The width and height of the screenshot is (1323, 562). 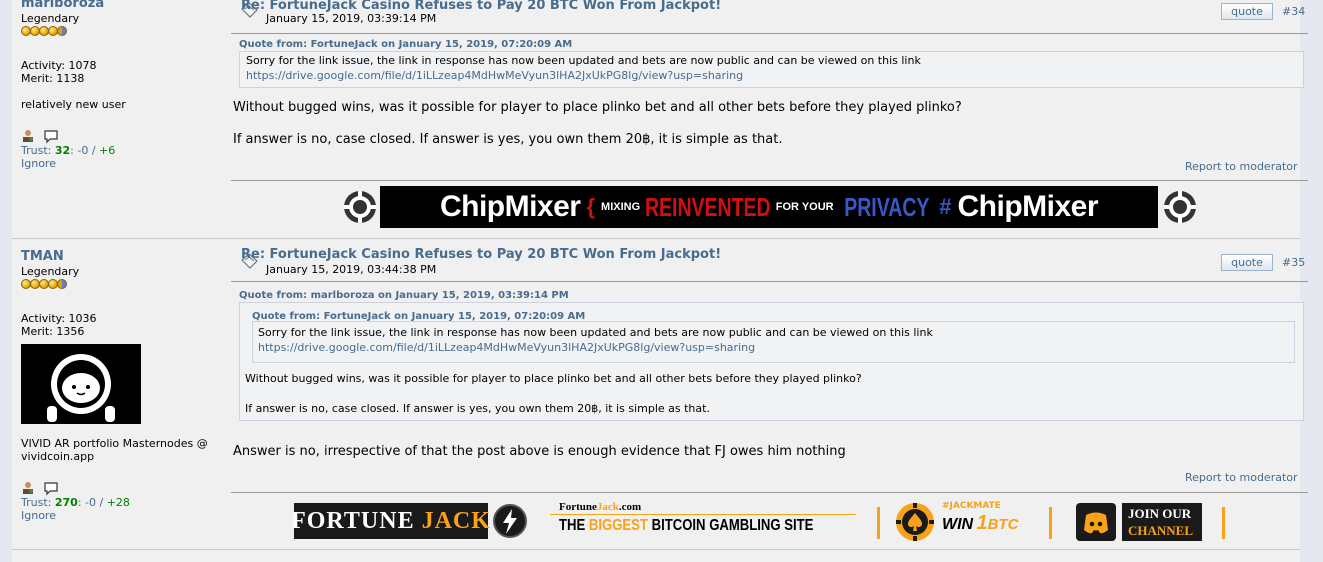 I want to click on site-com: .com, so click(x=630, y=507).